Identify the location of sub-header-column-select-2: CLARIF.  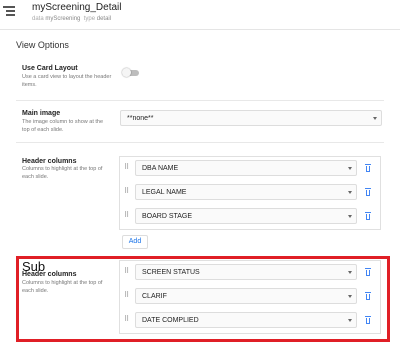
(246, 296).